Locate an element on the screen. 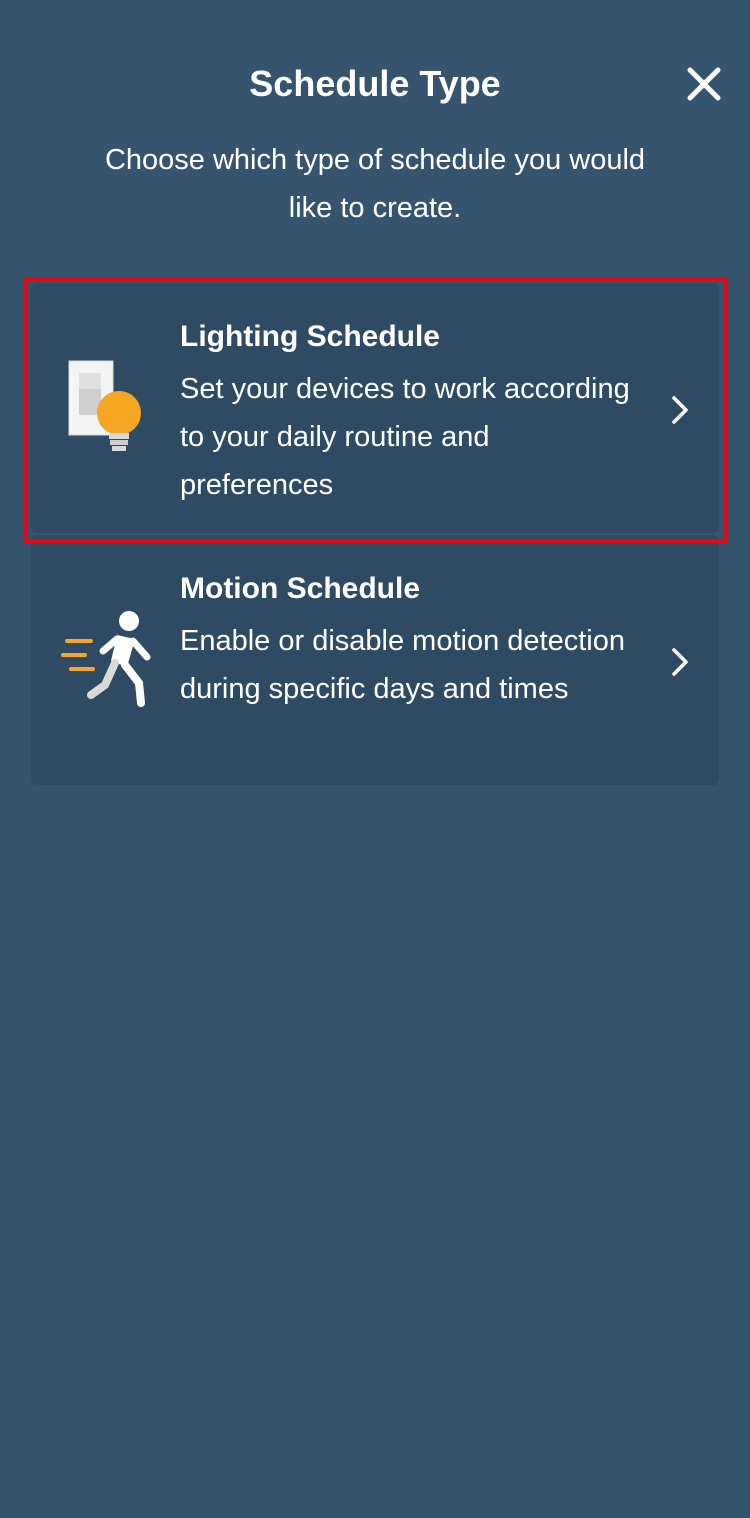  close-button is located at coordinates (704, 84).